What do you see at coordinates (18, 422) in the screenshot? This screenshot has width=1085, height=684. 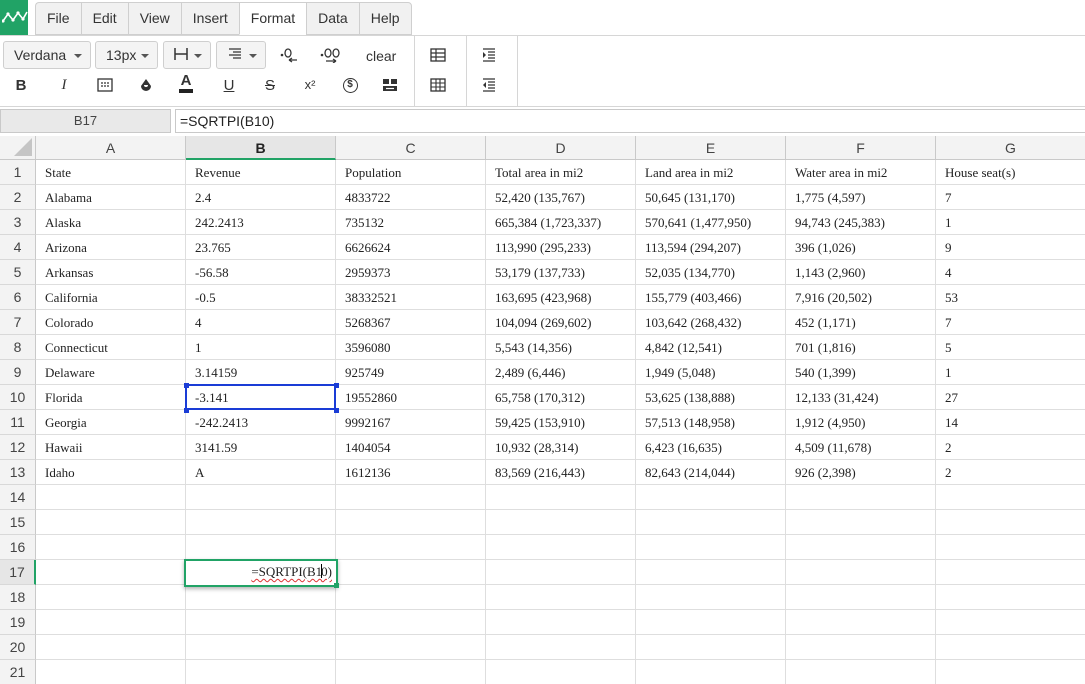 I see `row-header-11: 11` at bounding box center [18, 422].